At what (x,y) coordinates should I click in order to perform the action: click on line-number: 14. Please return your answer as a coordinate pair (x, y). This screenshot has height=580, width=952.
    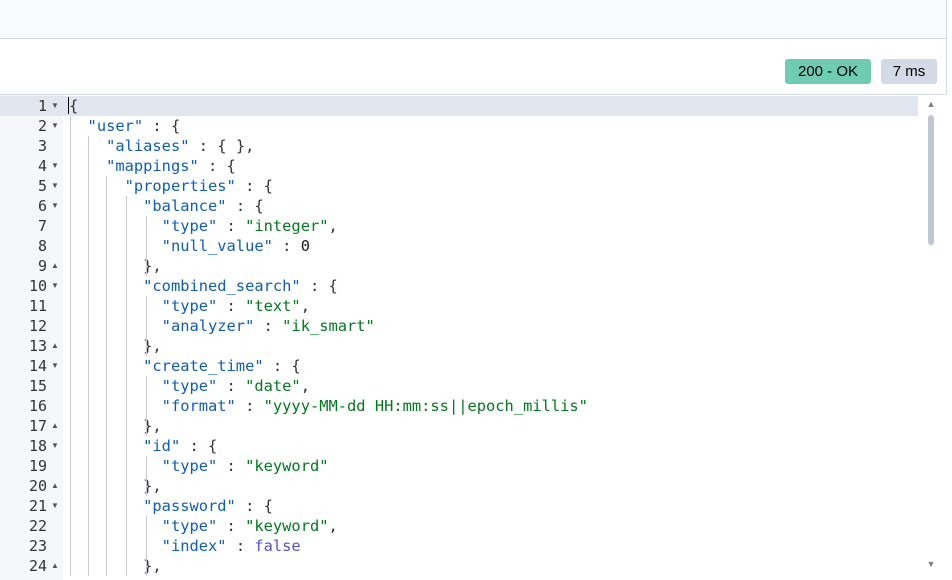
    Looking at the image, I should click on (37, 366).